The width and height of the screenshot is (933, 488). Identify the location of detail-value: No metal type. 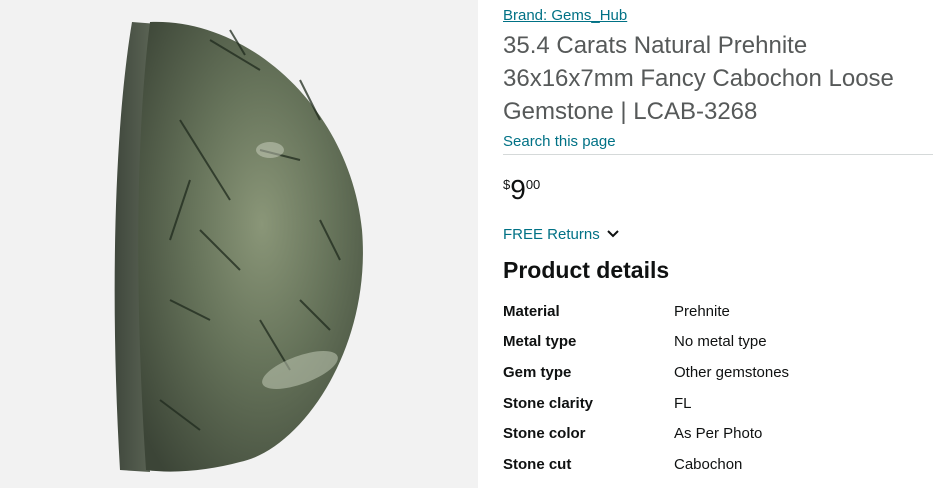
(720, 342).